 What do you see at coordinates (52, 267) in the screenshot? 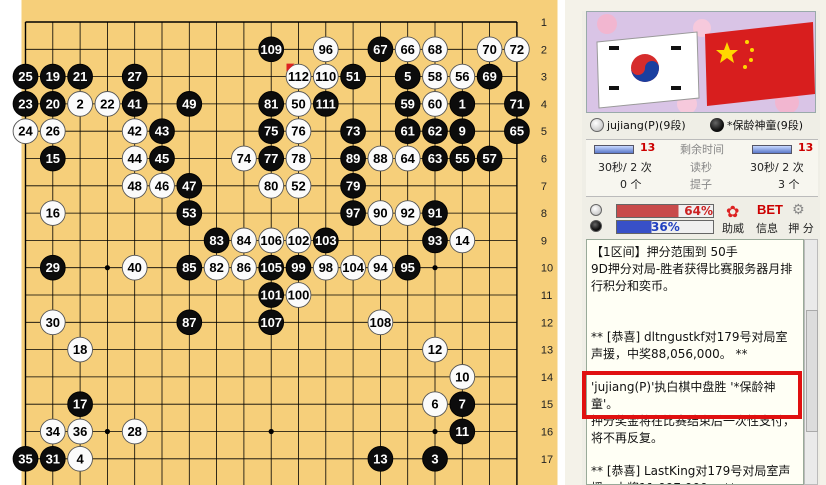
I see `black-stone: 29` at bounding box center [52, 267].